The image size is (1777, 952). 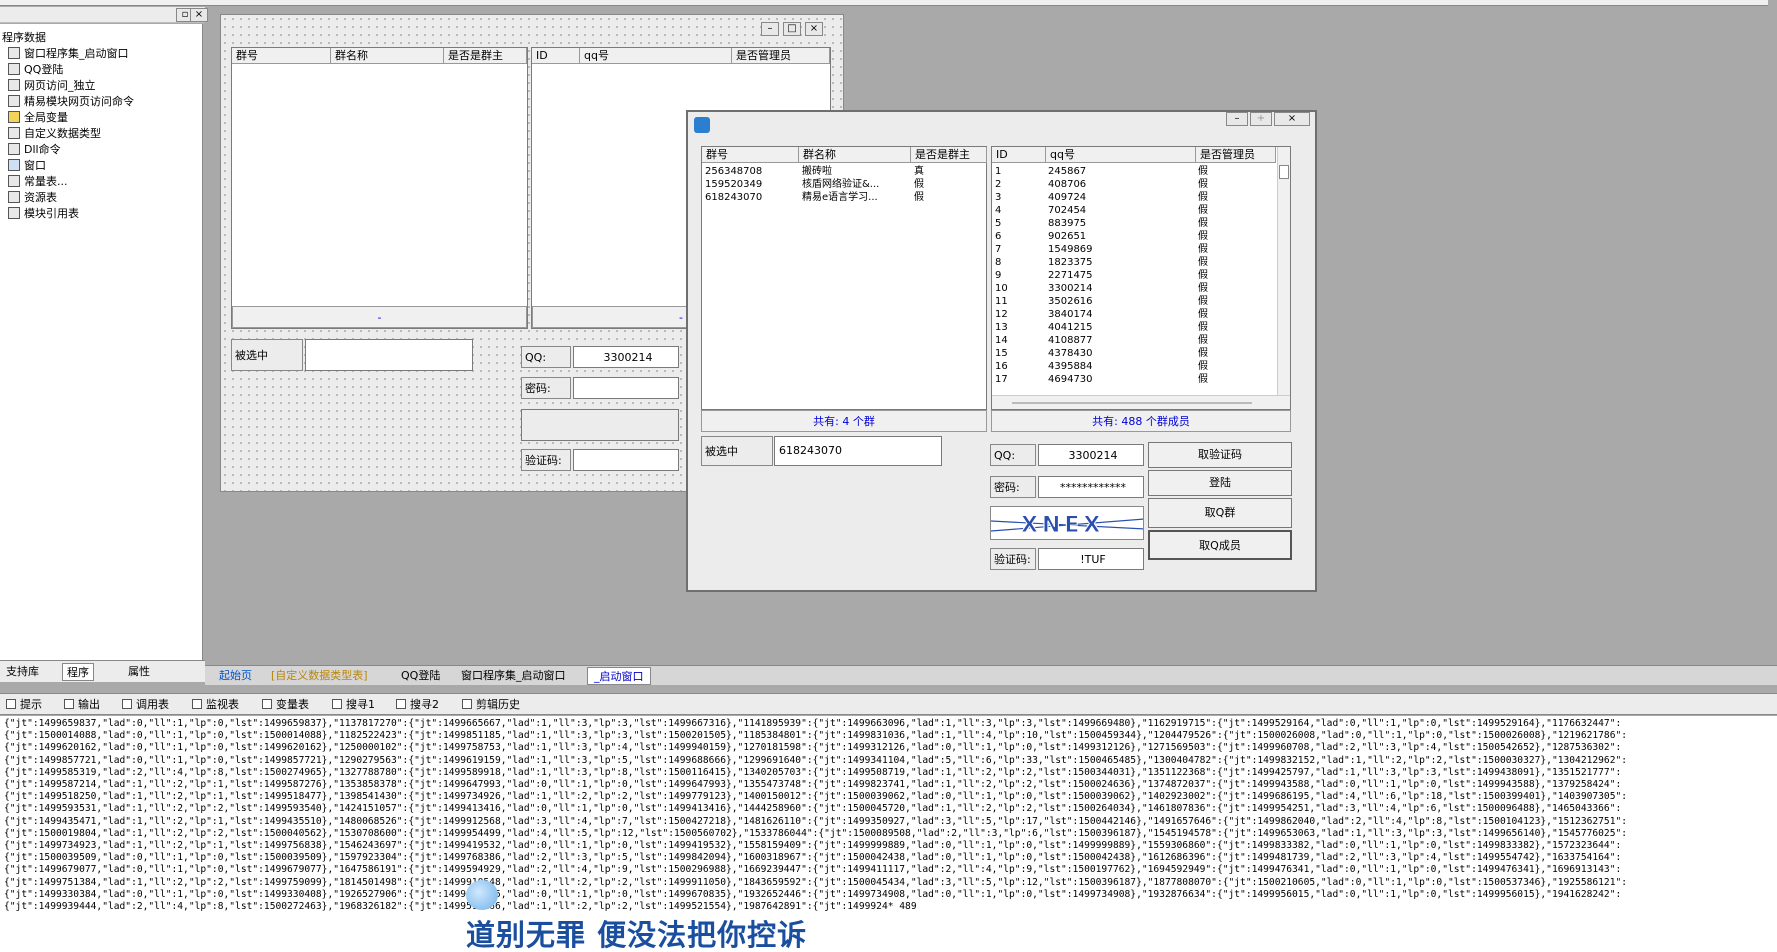 I want to click on tab-watch: 监视表, so click(x=215, y=705).